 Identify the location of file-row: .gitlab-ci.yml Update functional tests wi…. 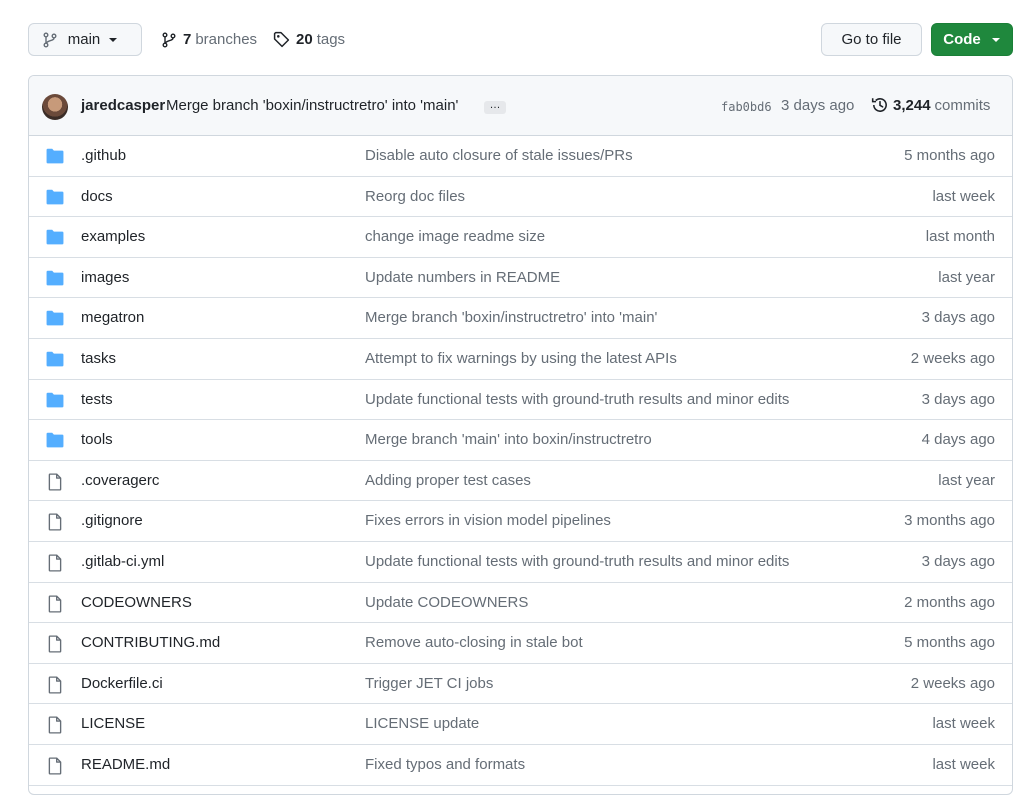
(520, 562).